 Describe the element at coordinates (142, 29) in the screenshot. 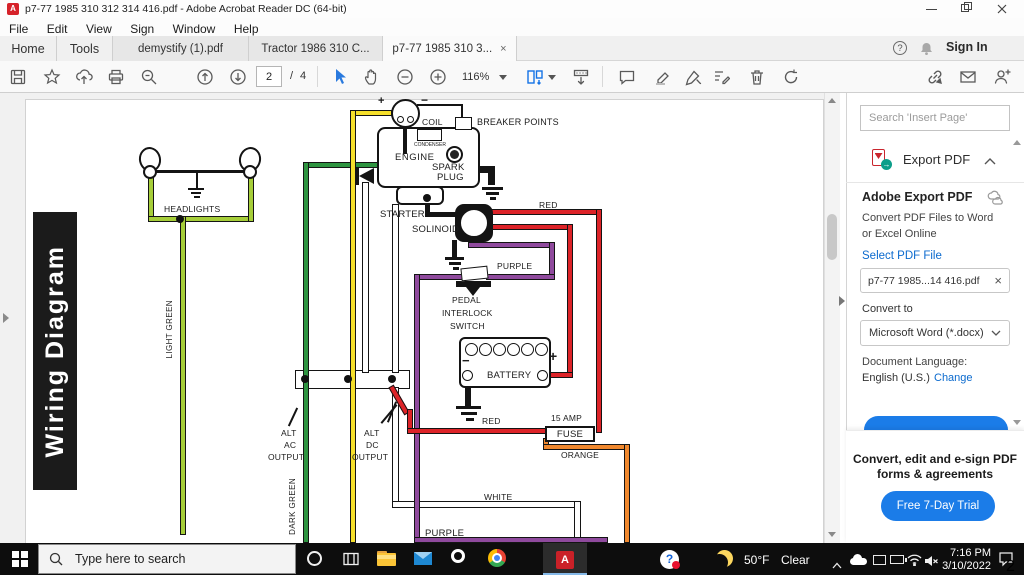

I see `menu-sign: Sign` at that location.